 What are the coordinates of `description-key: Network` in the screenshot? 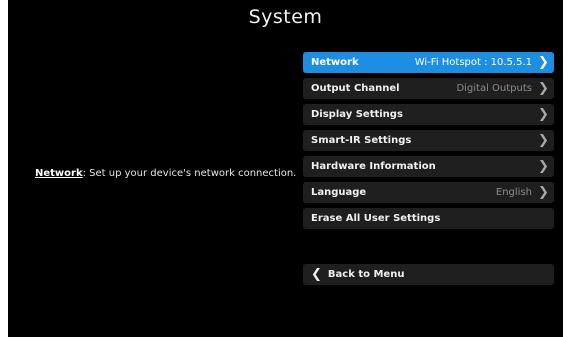 It's located at (59, 173).